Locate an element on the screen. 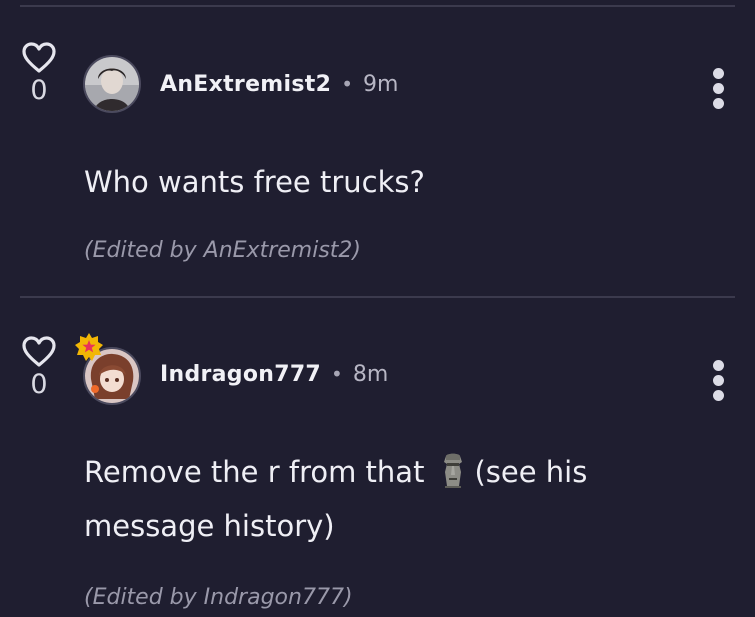 Image resolution: width=755 pixels, height=617 pixels. timestamp: 8m is located at coordinates (370, 374).